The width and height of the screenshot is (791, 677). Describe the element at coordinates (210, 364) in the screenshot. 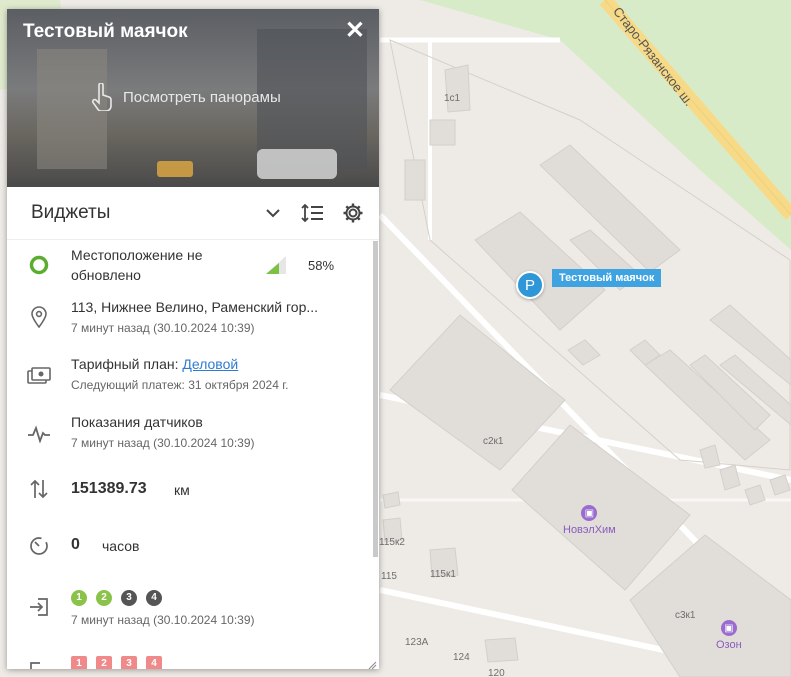

I see `tariff-link: Деловой` at that location.